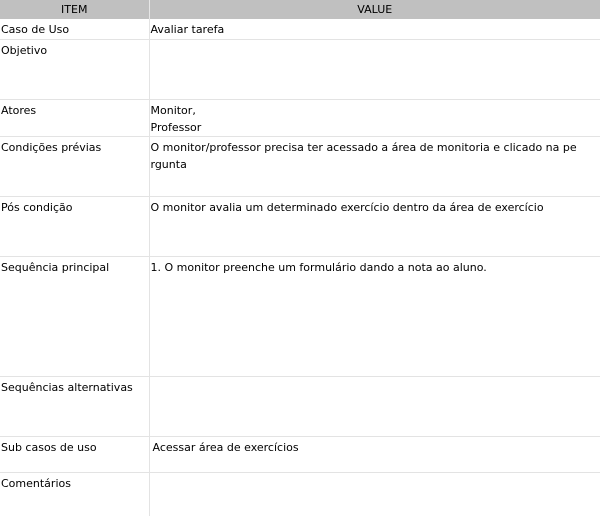  Describe the element at coordinates (374, 118) in the screenshot. I see `value-cell-atores: Monitor, Professor` at that location.